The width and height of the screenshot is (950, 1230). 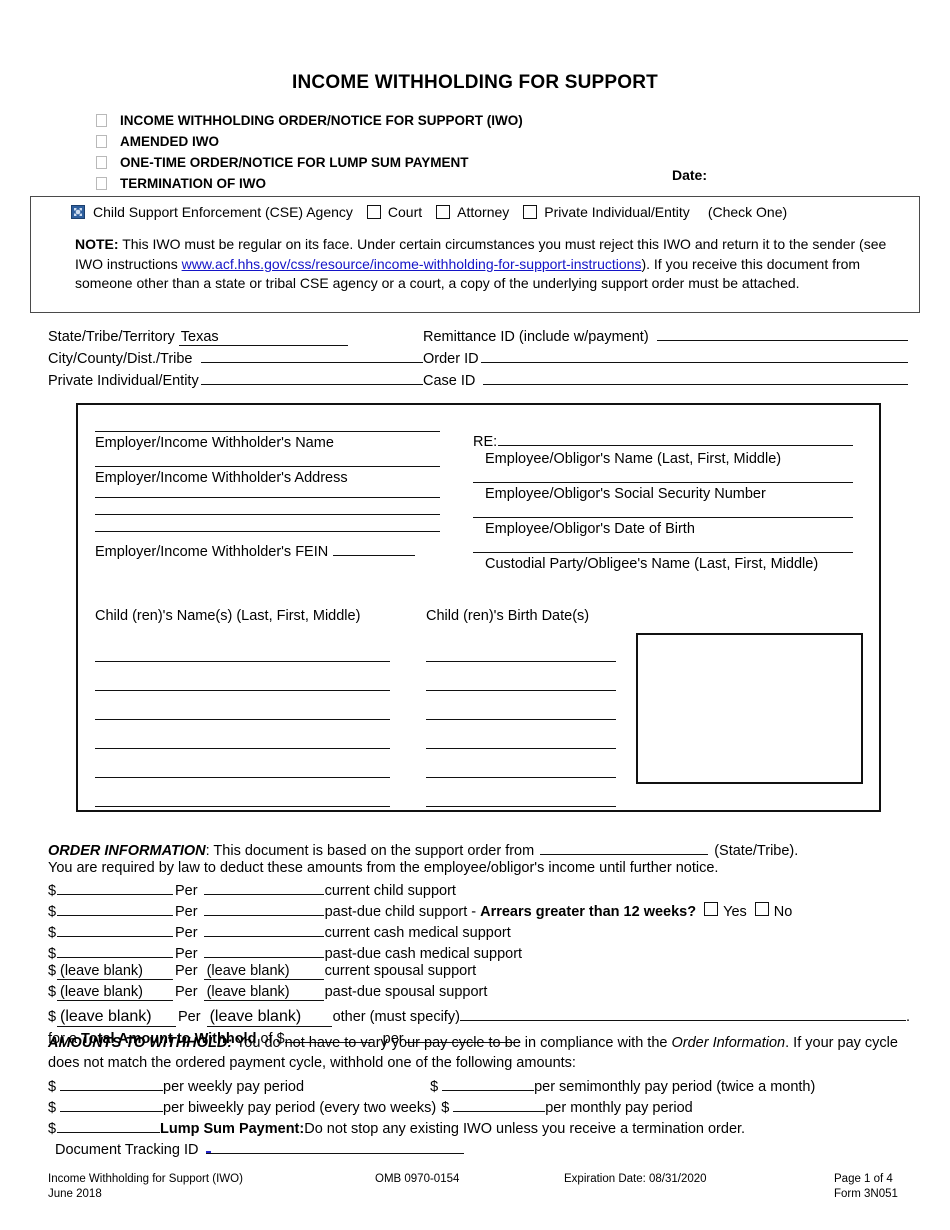 What do you see at coordinates (443, 212) in the screenshot?
I see `checkbox-attorney` at bounding box center [443, 212].